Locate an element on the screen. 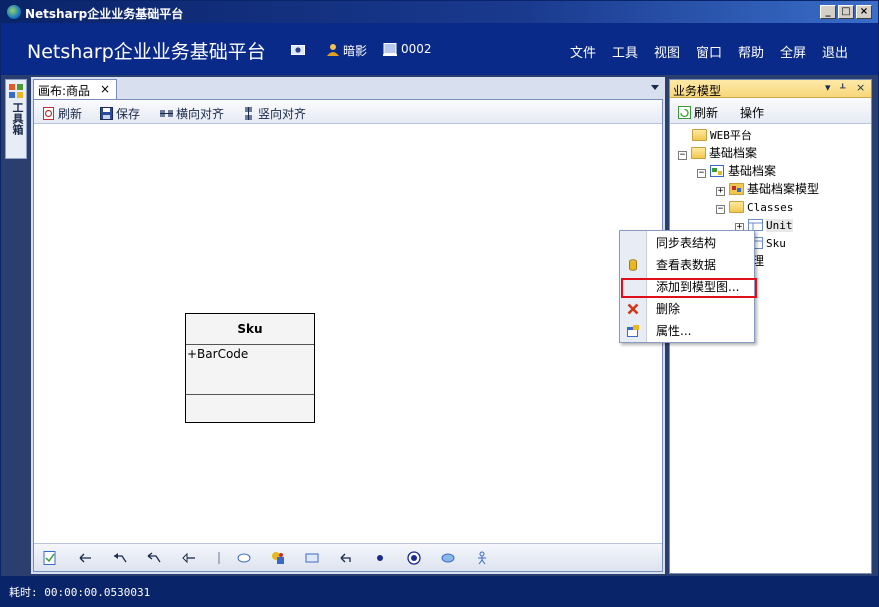 The width and height of the screenshot is (879, 607). tree-node-basic-archive-model: + 基础档案模型 is located at coordinates (767, 189).